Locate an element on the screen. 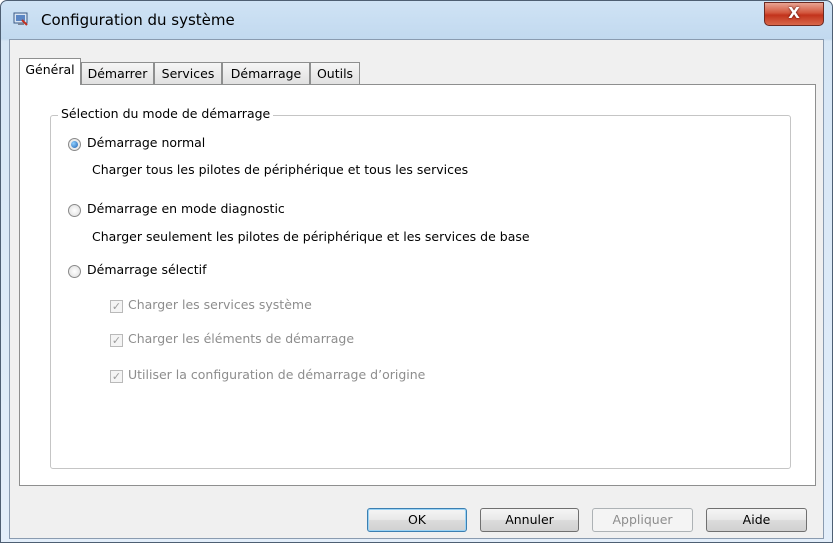 Image resolution: width=835 pixels, height=545 pixels. tab-label: Général is located at coordinates (50, 69).